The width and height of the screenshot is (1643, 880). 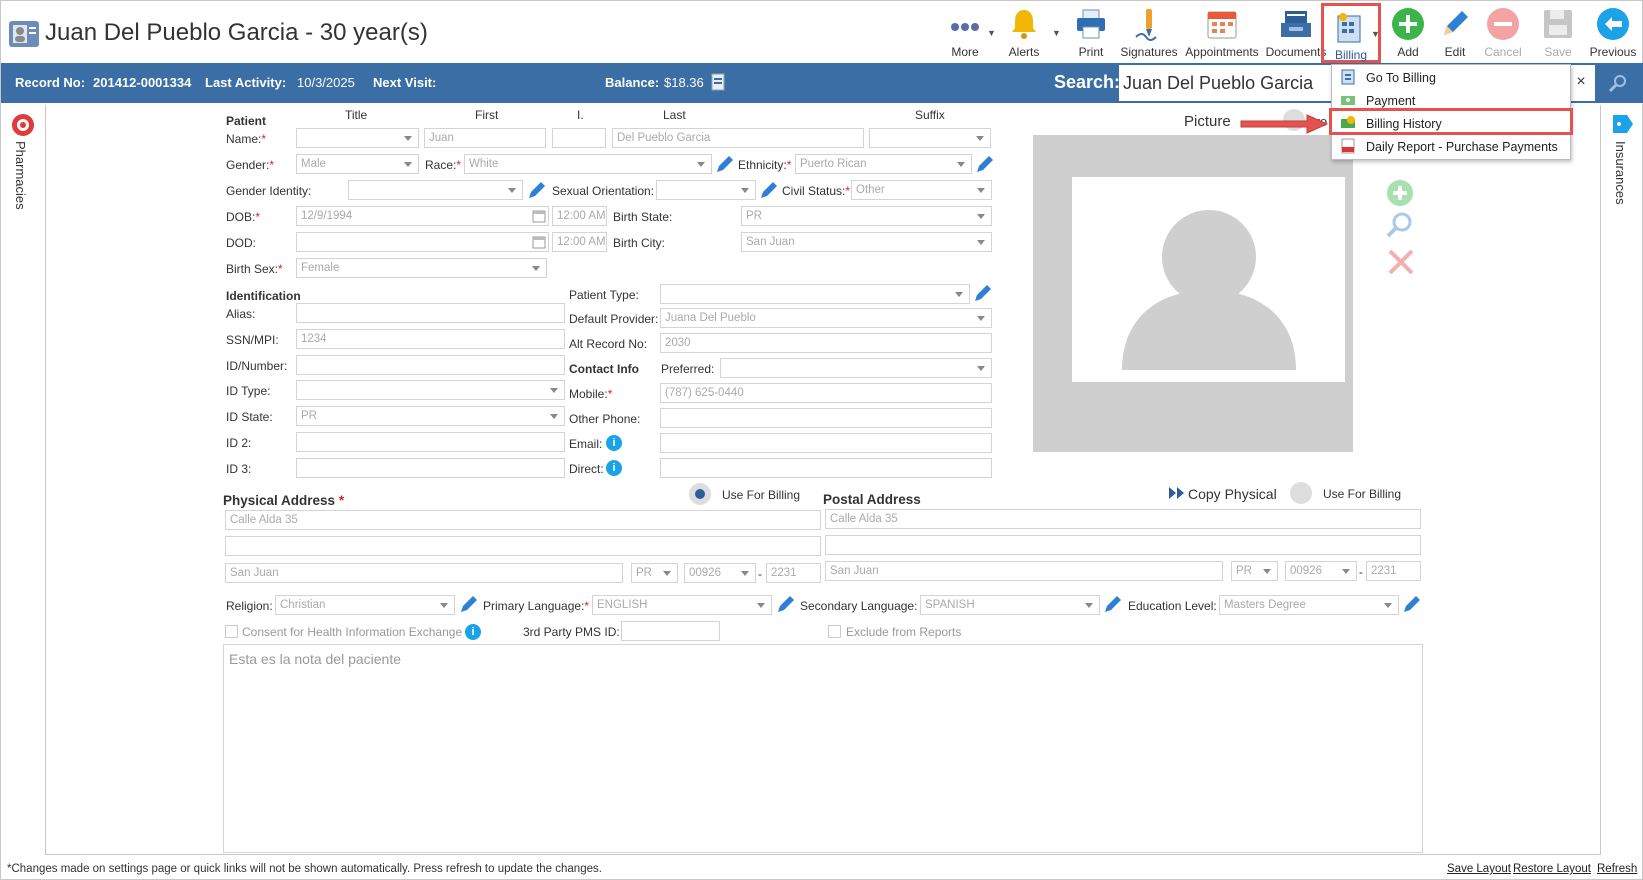 What do you see at coordinates (1411, 604) in the screenshot?
I see `education-level-edit-icon` at bounding box center [1411, 604].